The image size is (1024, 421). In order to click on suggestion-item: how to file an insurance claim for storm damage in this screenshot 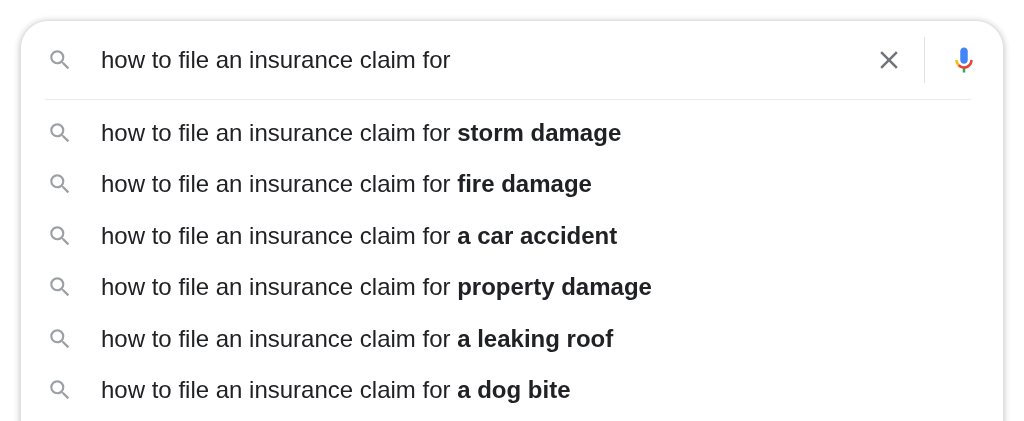, I will do `click(361, 132)`.